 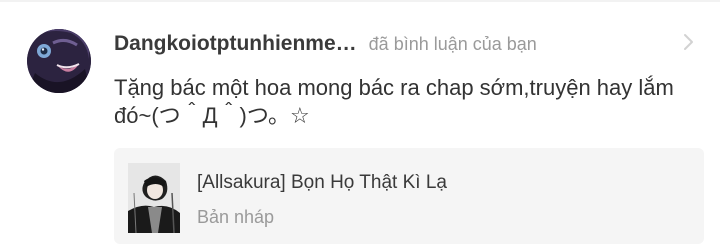 I want to click on story-status: Bản nháp, so click(x=236, y=217).